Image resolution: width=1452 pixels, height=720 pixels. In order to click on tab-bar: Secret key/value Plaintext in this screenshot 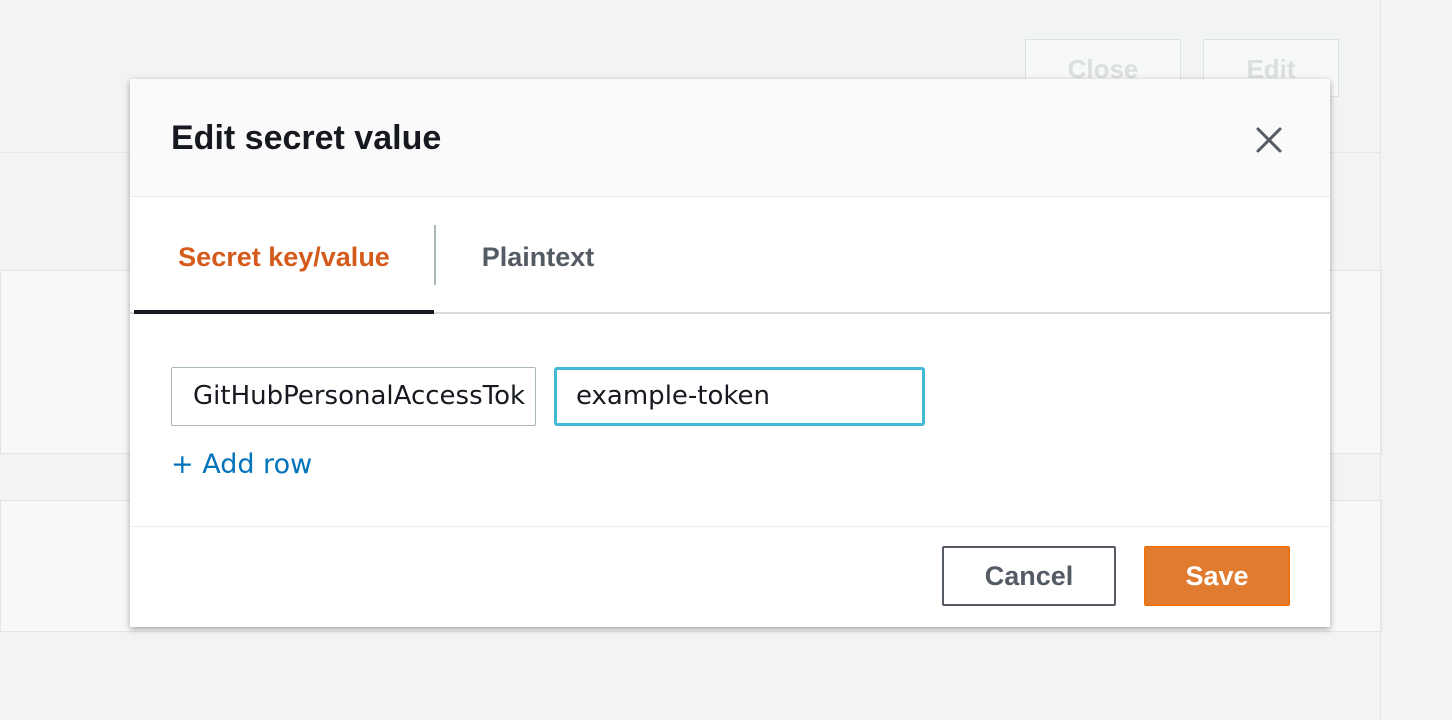, I will do `click(730, 255)`.